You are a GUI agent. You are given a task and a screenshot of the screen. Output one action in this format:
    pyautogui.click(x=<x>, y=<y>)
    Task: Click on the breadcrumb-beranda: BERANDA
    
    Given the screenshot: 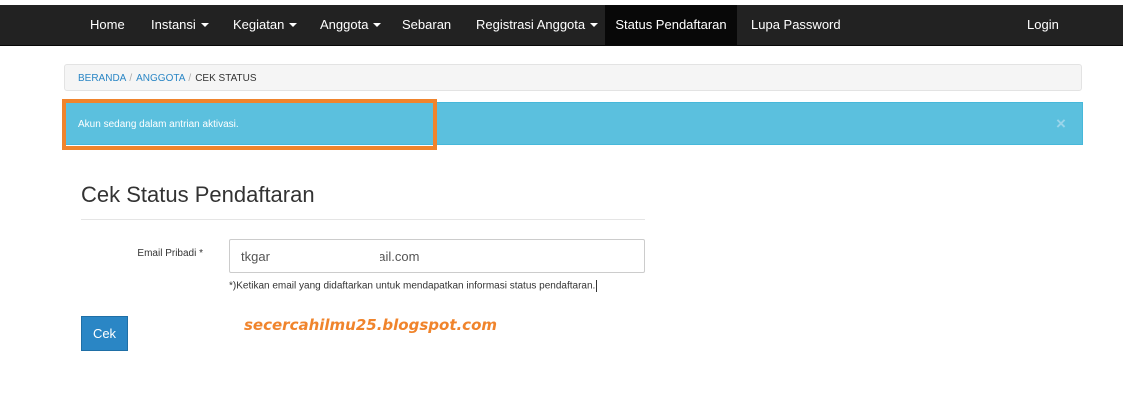 What is the action you would take?
    pyautogui.click(x=102, y=78)
    